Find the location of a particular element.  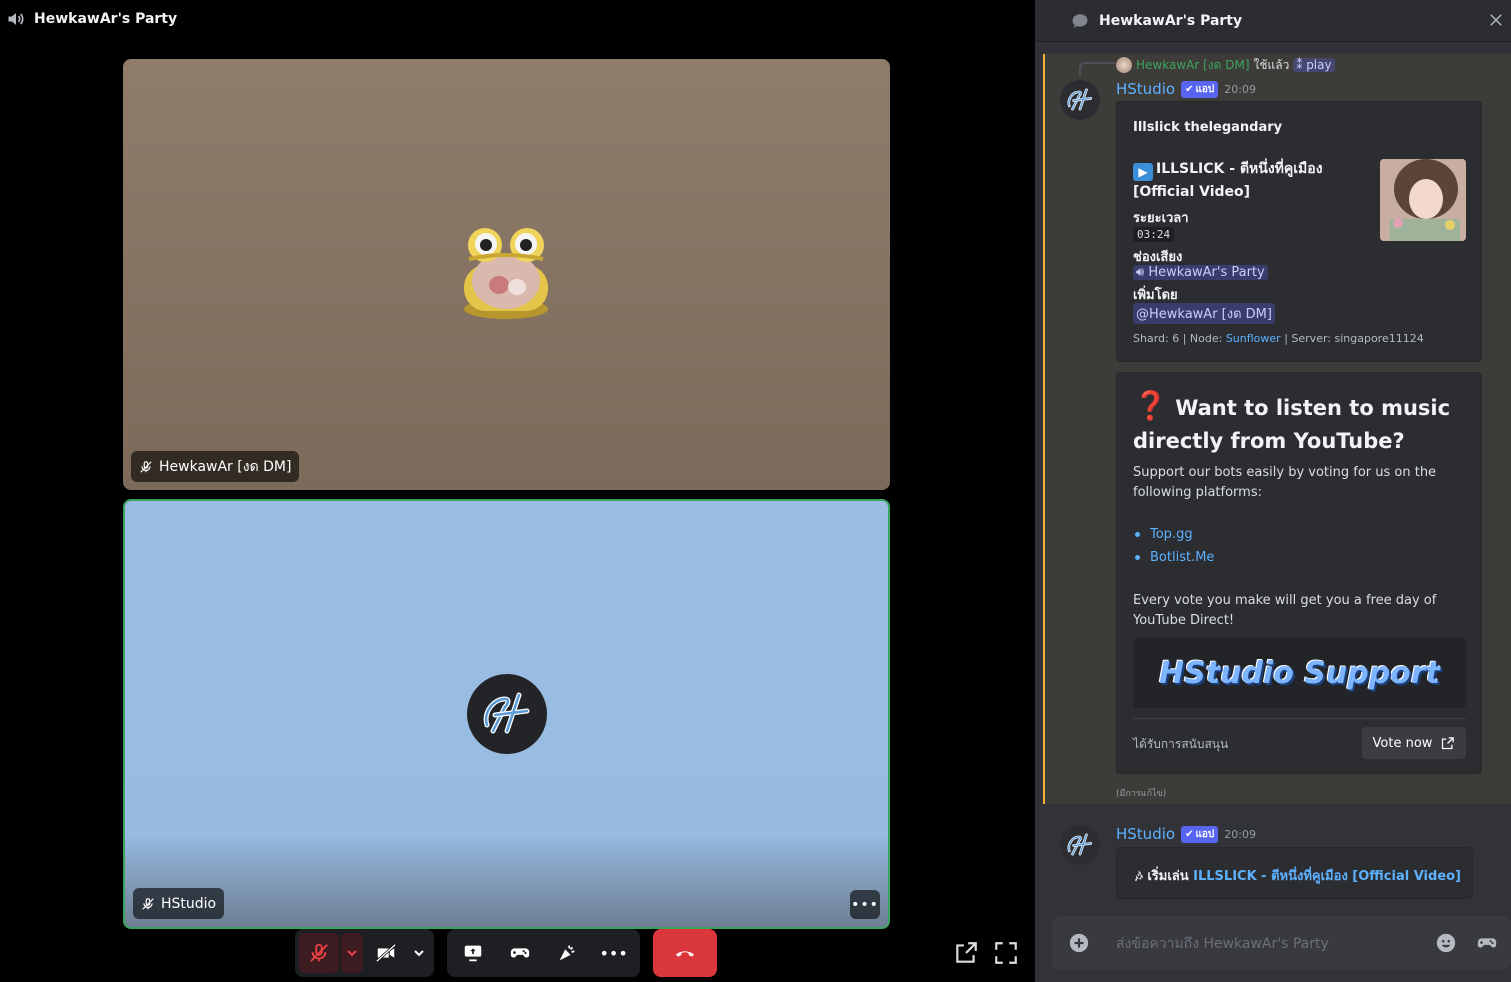

more-button: ••• is located at coordinates (613, 953).